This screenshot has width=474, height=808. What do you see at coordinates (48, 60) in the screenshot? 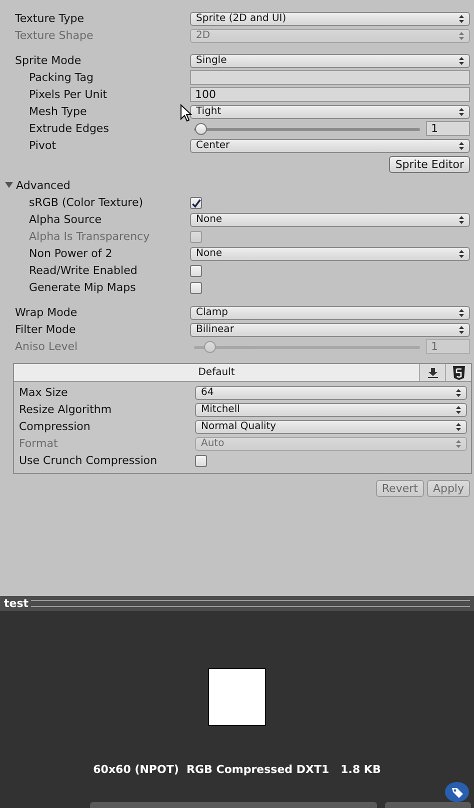
I see `field-label: Sprite Mode` at bounding box center [48, 60].